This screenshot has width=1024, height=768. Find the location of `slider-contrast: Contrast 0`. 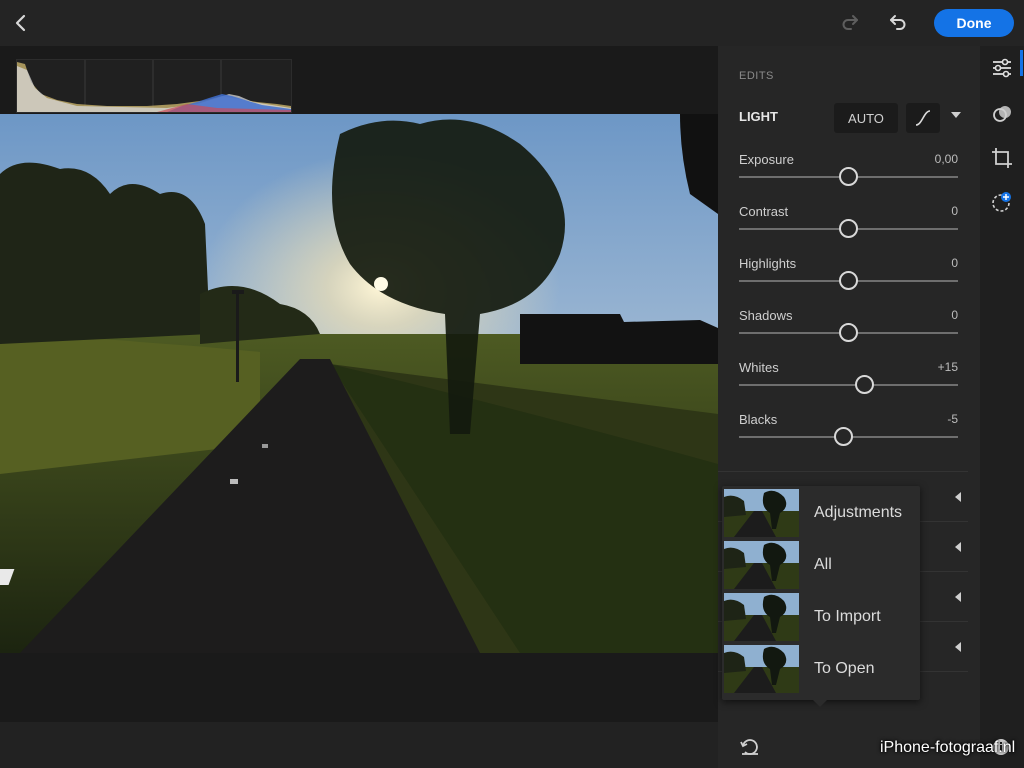

slider-contrast: Contrast 0 is located at coordinates (848, 226).